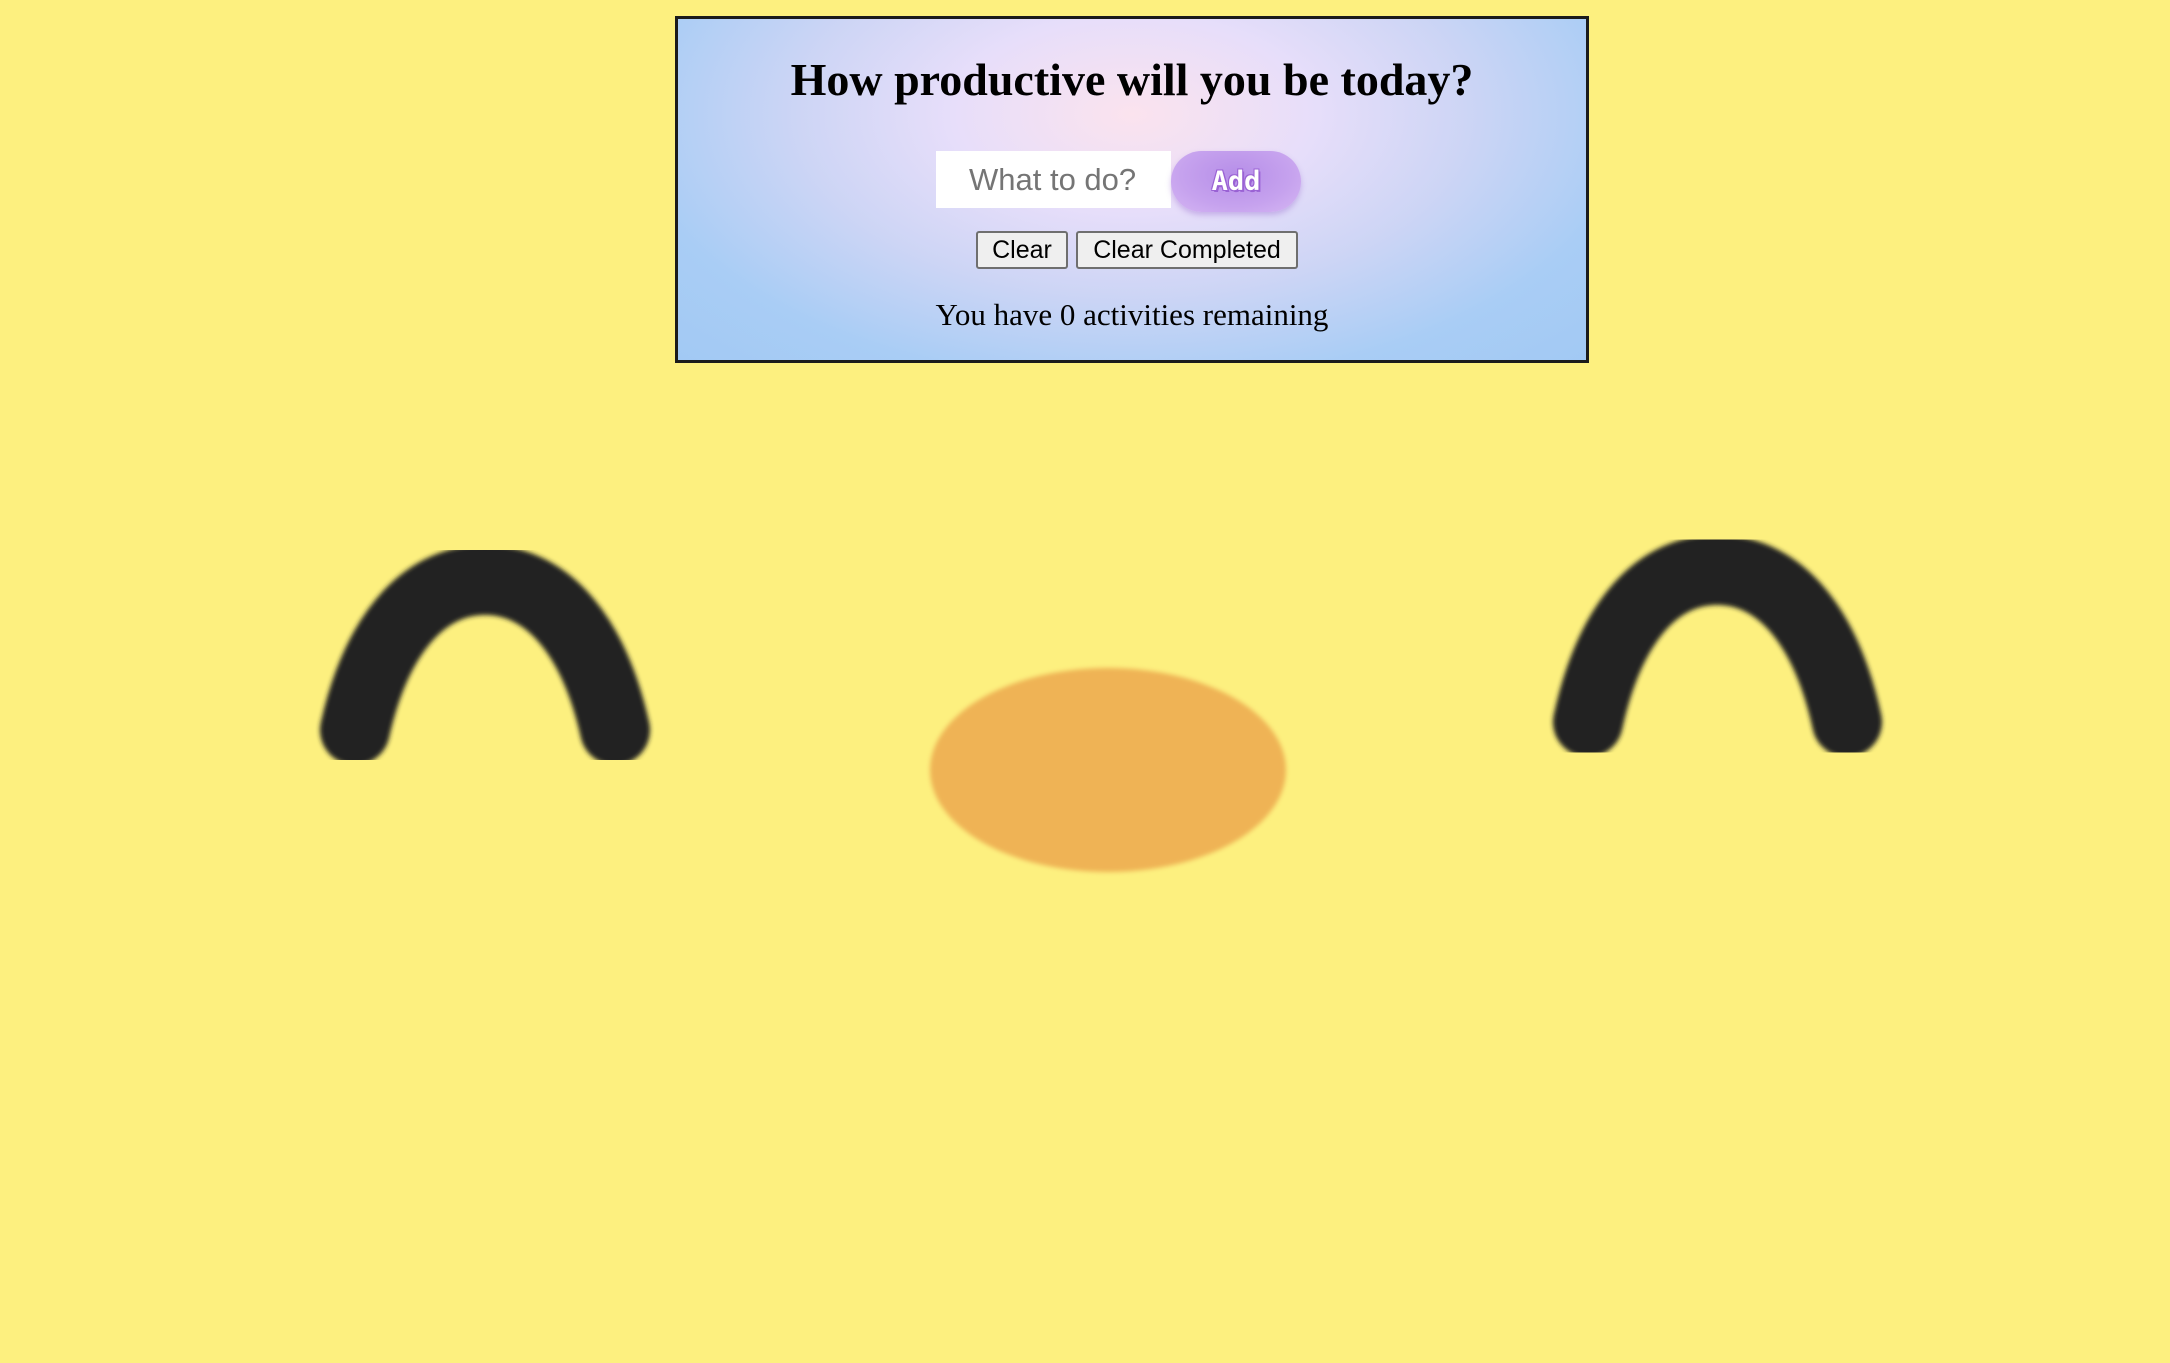 Image resolution: width=2170 pixels, height=1363 pixels. What do you see at coordinates (1108, 770) in the screenshot?
I see `beak-icon` at bounding box center [1108, 770].